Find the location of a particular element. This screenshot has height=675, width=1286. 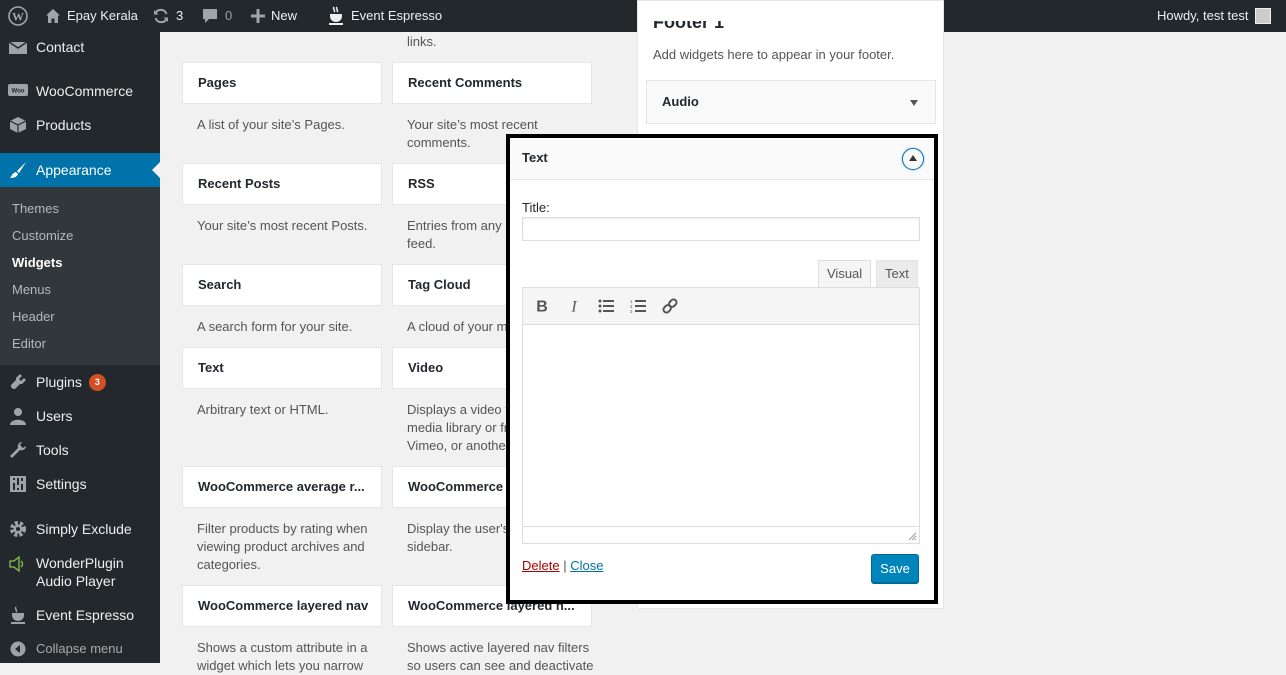

my-account-link: Howdy, test test is located at coordinates (1214, 16).